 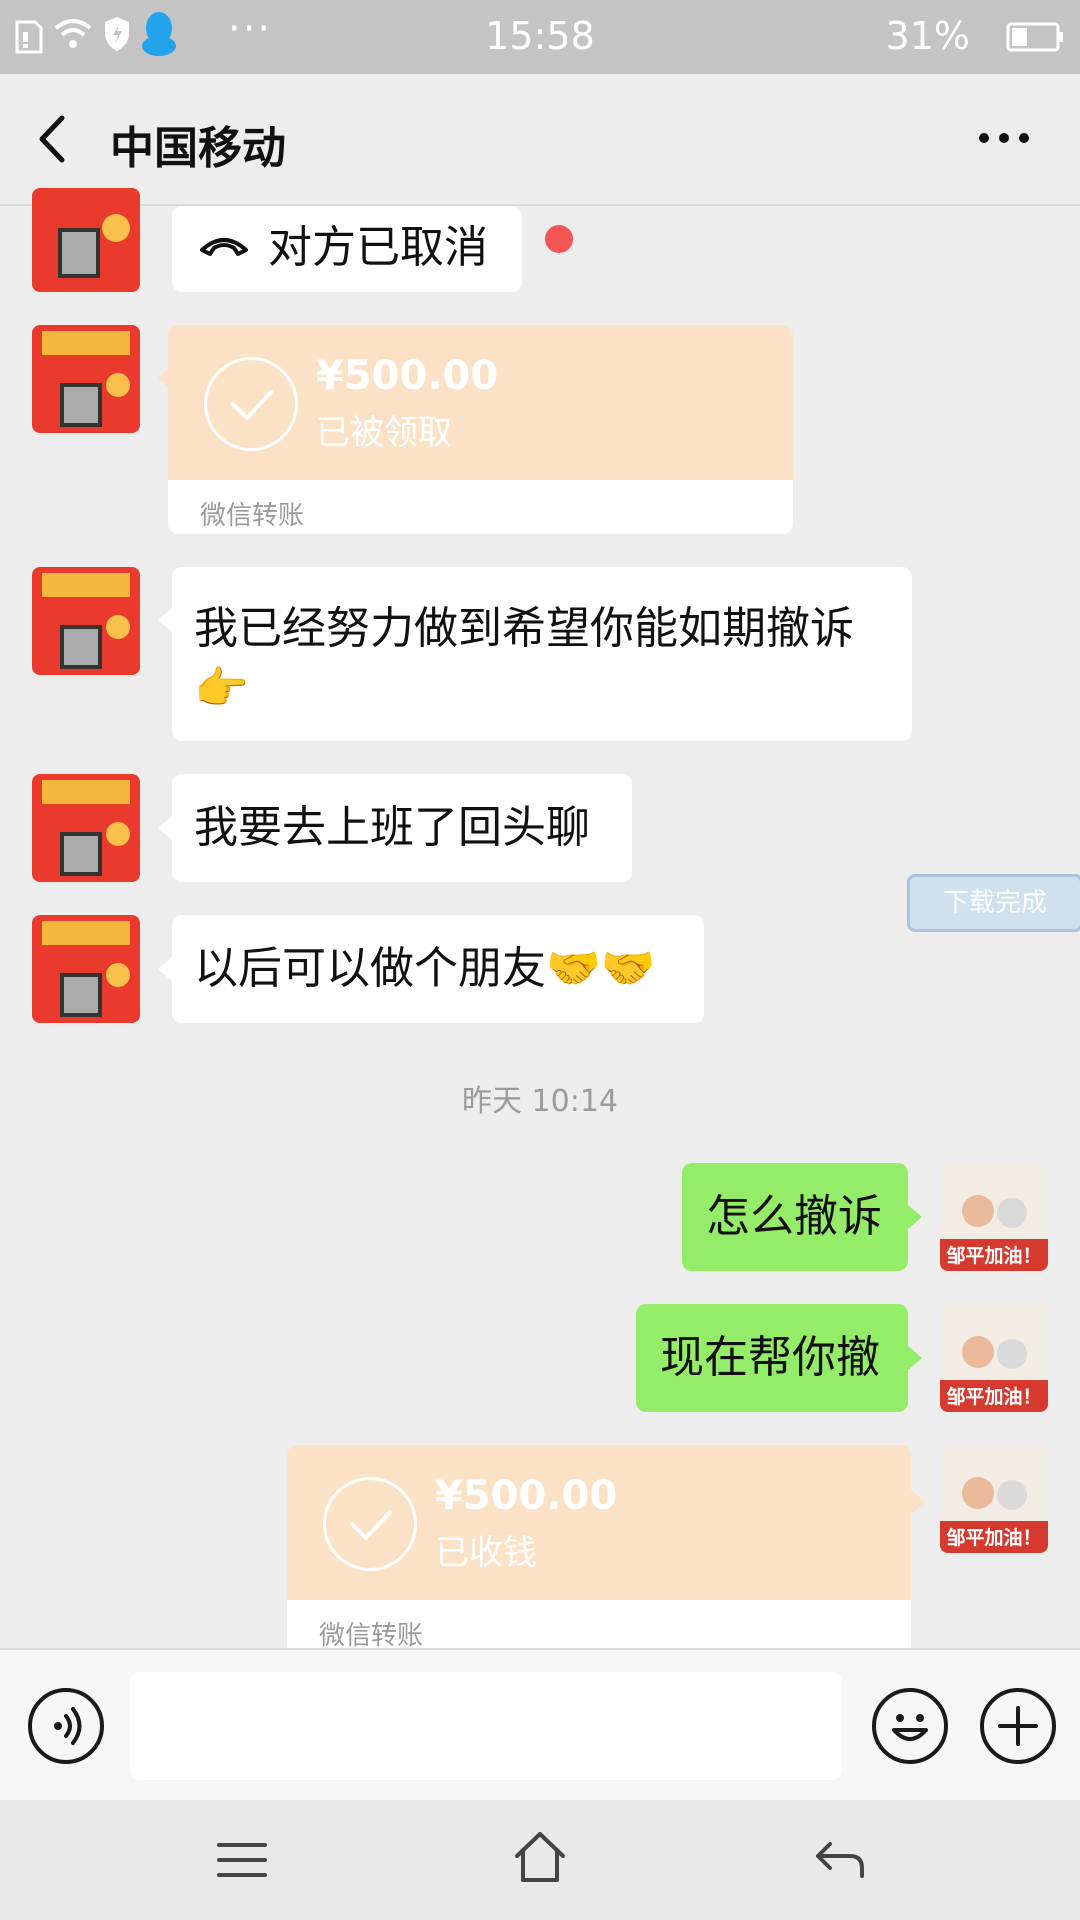 I want to click on emoji-button, so click(x=910, y=1726).